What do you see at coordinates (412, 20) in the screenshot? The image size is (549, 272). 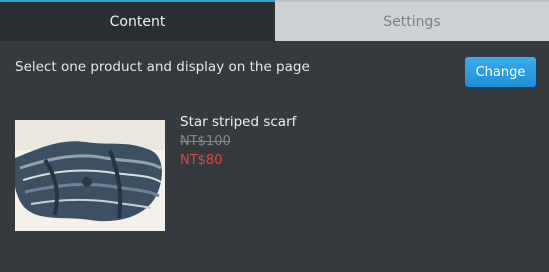 I see `tab-settings: Settings` at bounding box center [412, 20].